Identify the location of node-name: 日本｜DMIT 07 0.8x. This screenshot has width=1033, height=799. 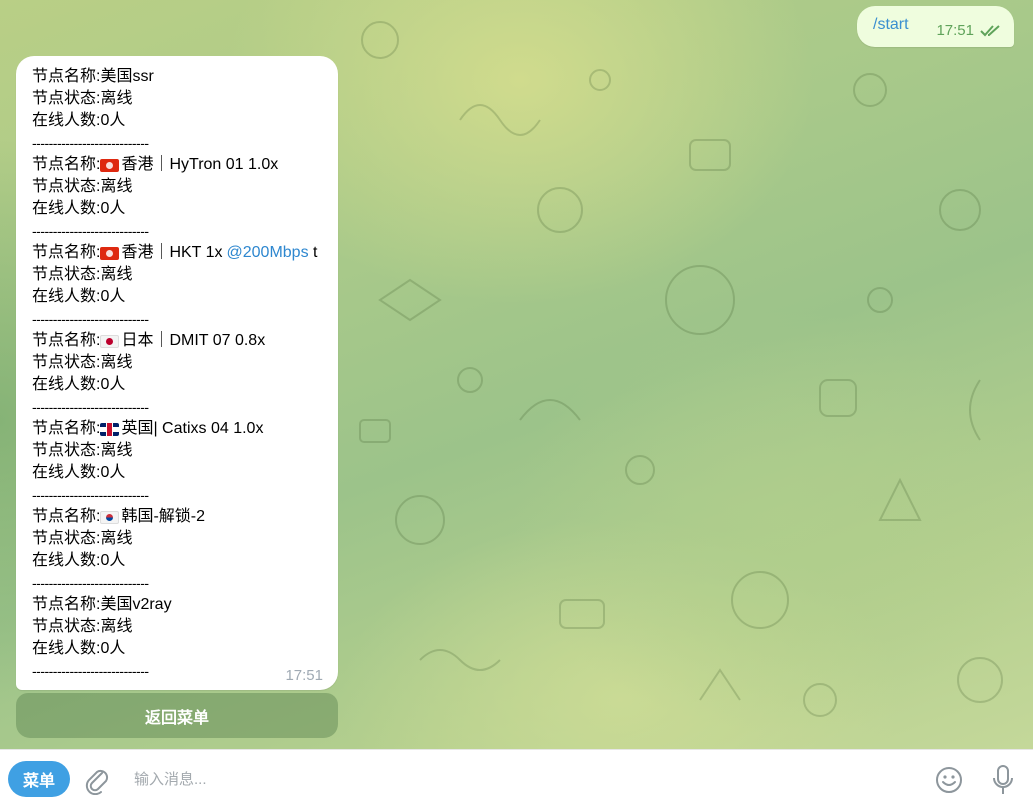
(193, 340).